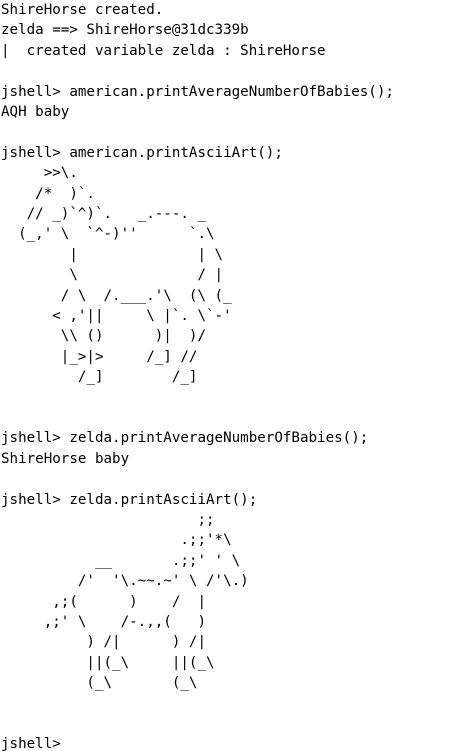  I want to click on output-line: ShireHorse created., so click(82, 10).